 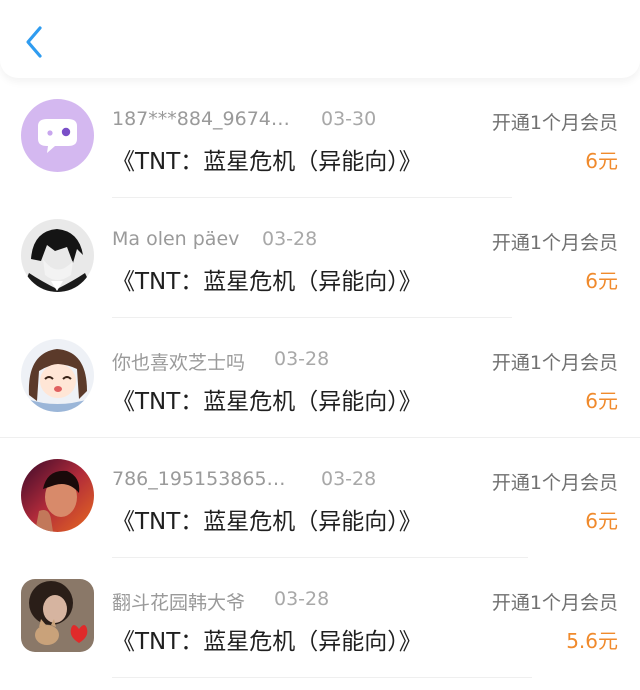 I want to click on photo-avatar, so click(x=57, y=495).